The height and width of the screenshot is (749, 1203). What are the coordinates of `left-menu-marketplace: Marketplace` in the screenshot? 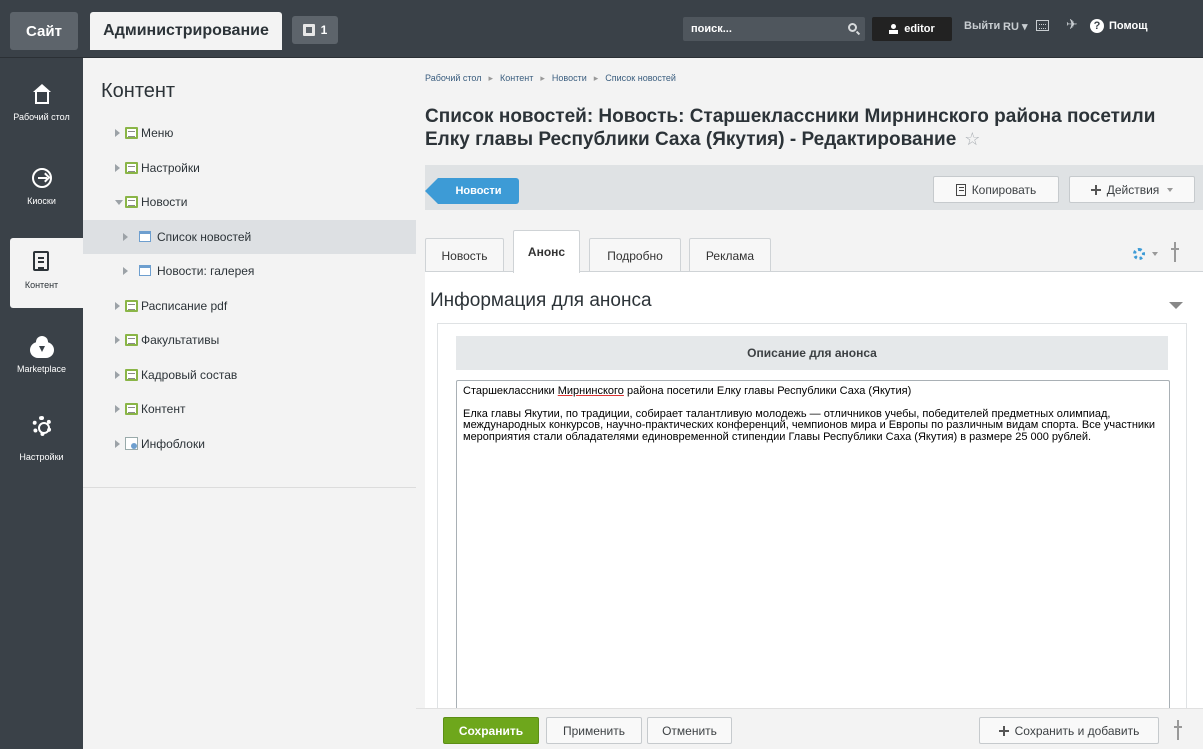 It's located at (41, 369).